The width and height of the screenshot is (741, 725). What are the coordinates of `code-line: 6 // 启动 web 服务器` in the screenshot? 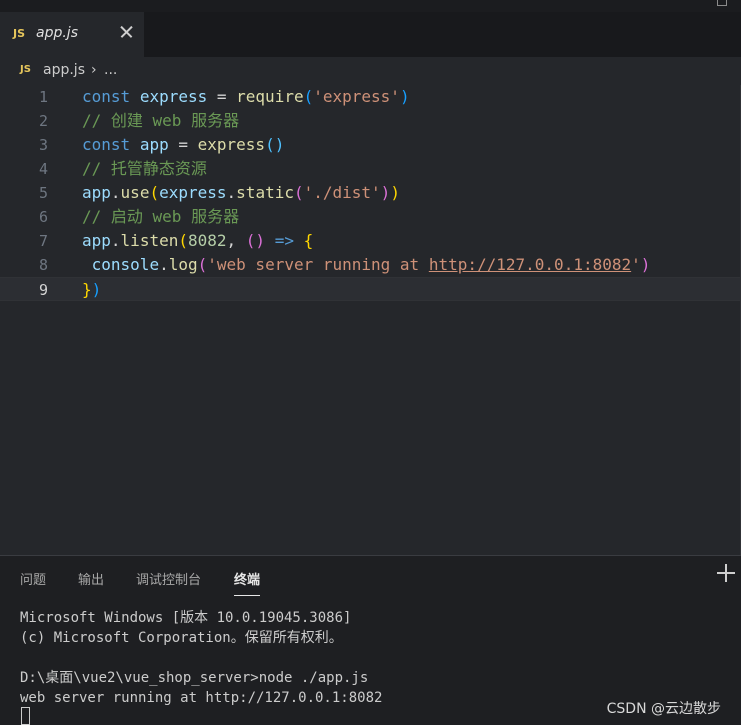 It's located at (370, 217).